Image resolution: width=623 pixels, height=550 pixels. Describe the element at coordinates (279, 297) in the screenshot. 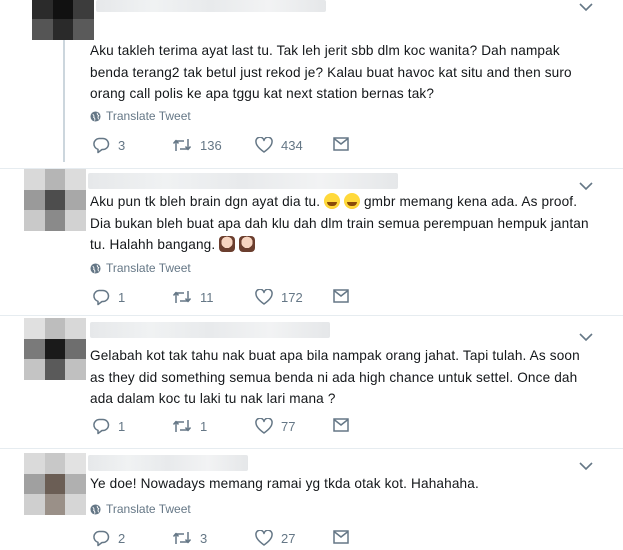

I see `like-button: 172` at that location.